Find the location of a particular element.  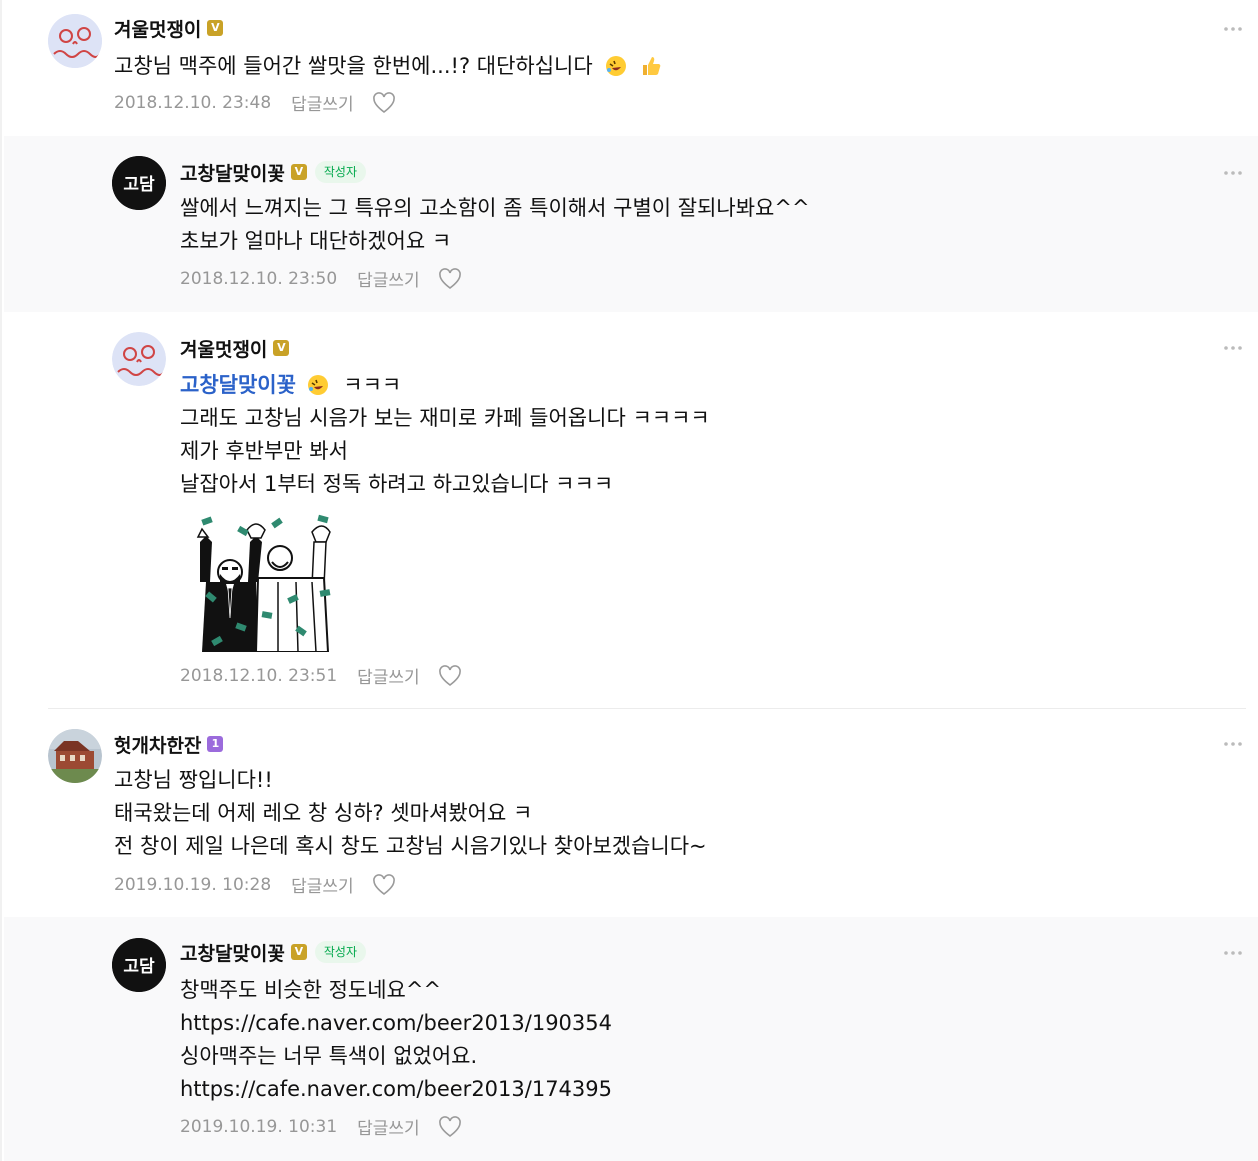

comment-date: 2018.12.10. 23:51 is located at coordinates (259, 675).